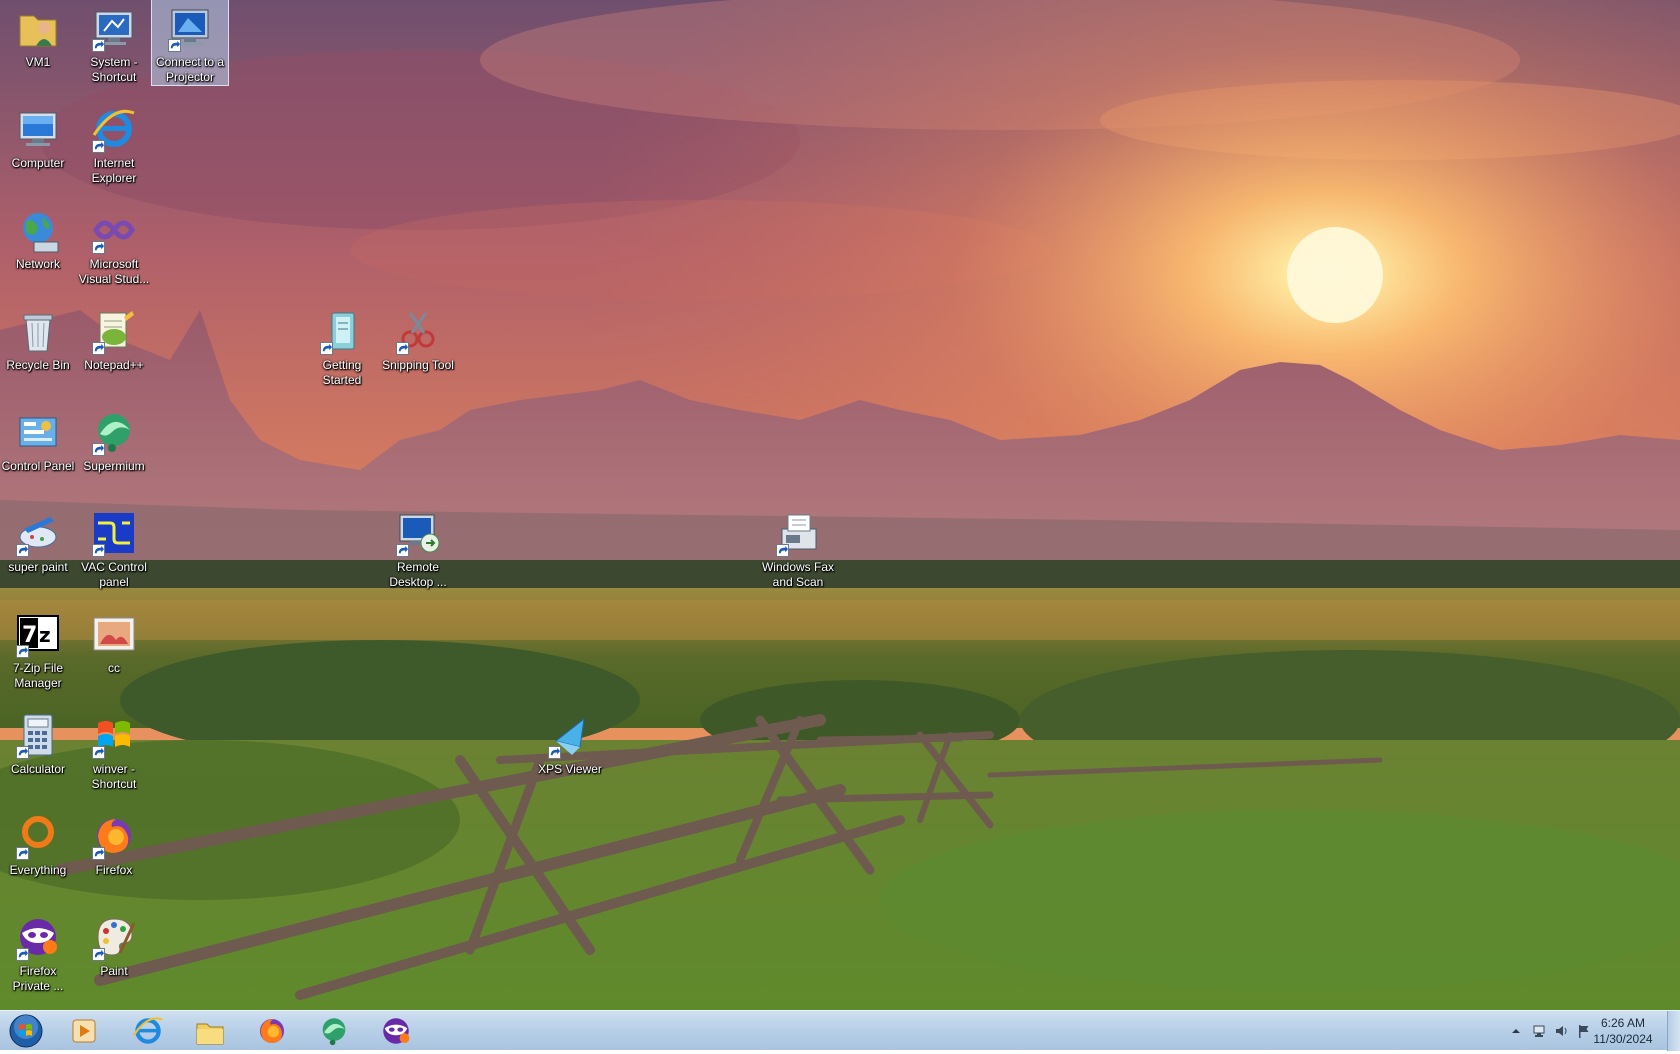 The height and width of the screenshot is (1054, 1680). I want to click on desktop-icon: winver - Shortcut, so click(114, 749).